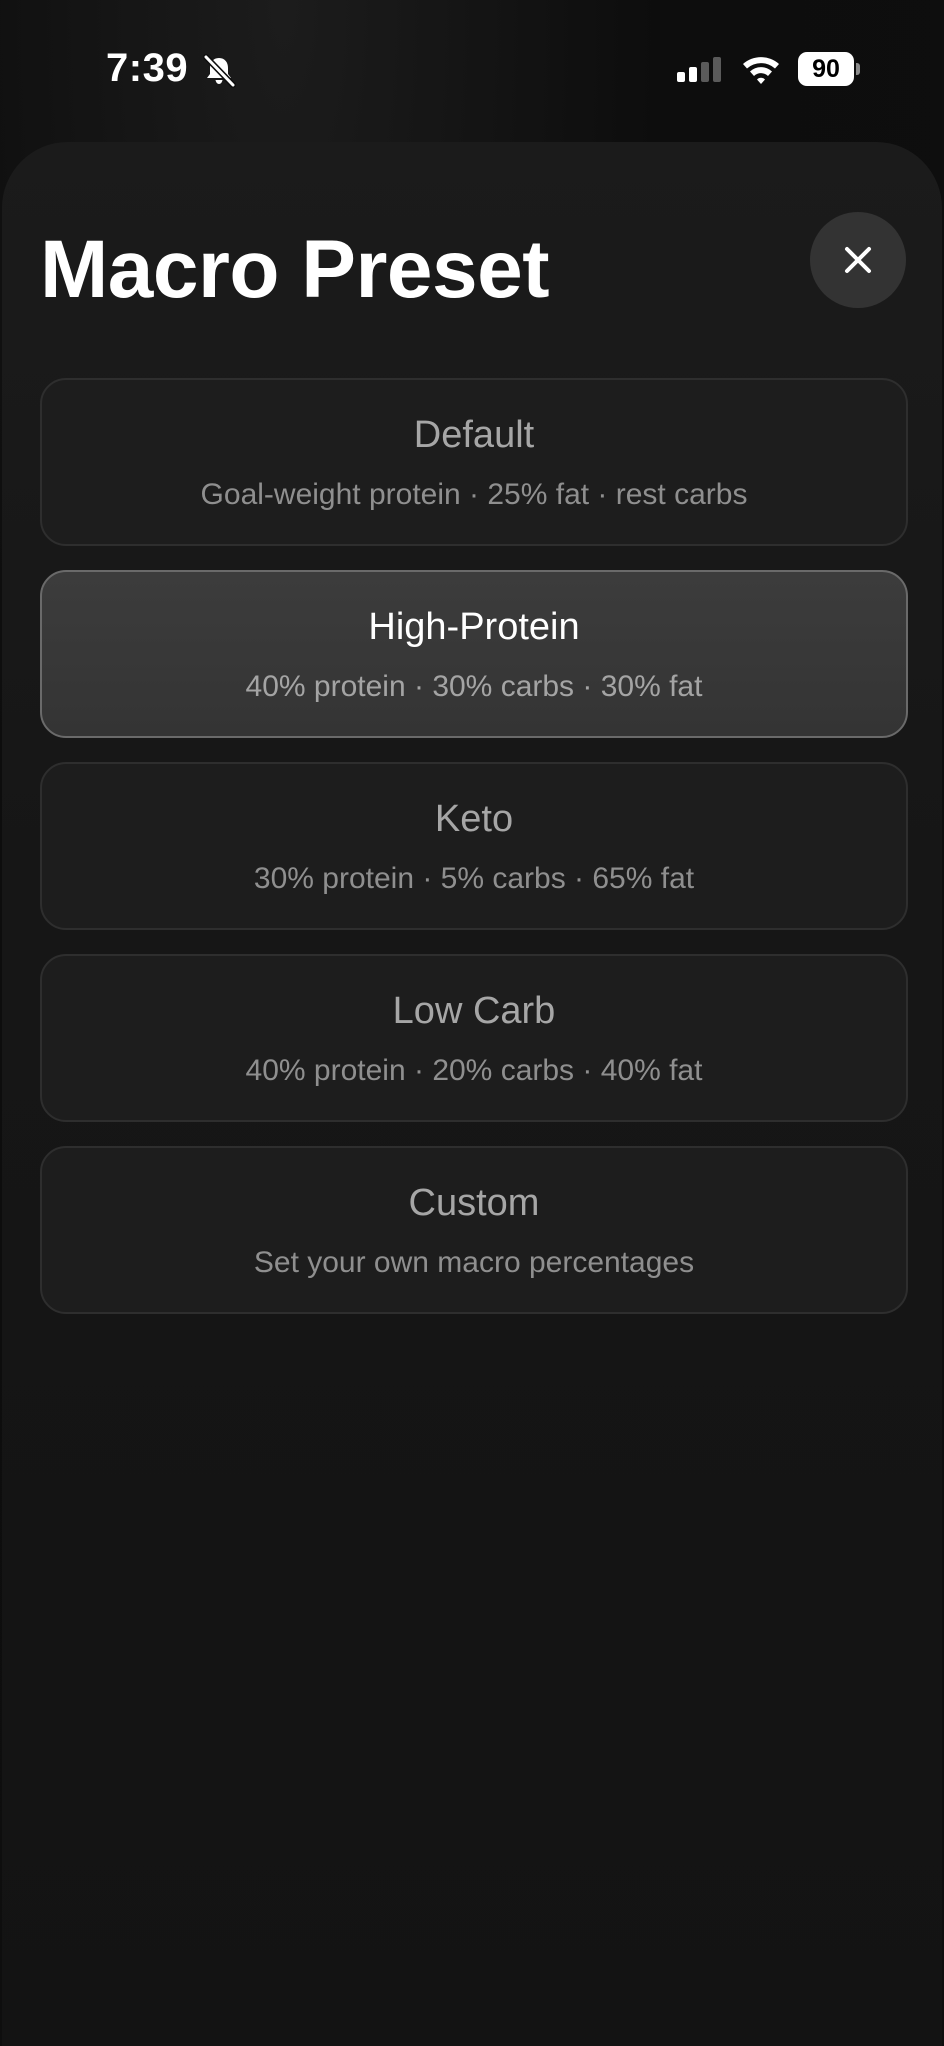  I want to click on preset-description: 40% protein · 30% carbs · 30% fat, so click(474, 686).